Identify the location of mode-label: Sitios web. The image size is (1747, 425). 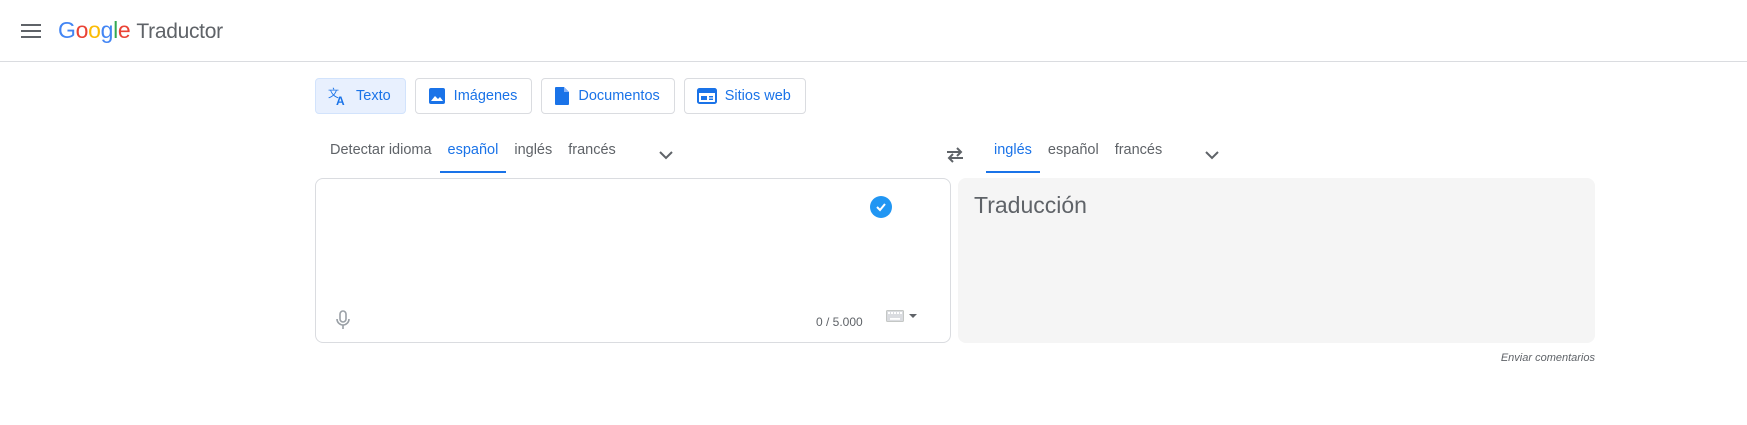
(757, 96).